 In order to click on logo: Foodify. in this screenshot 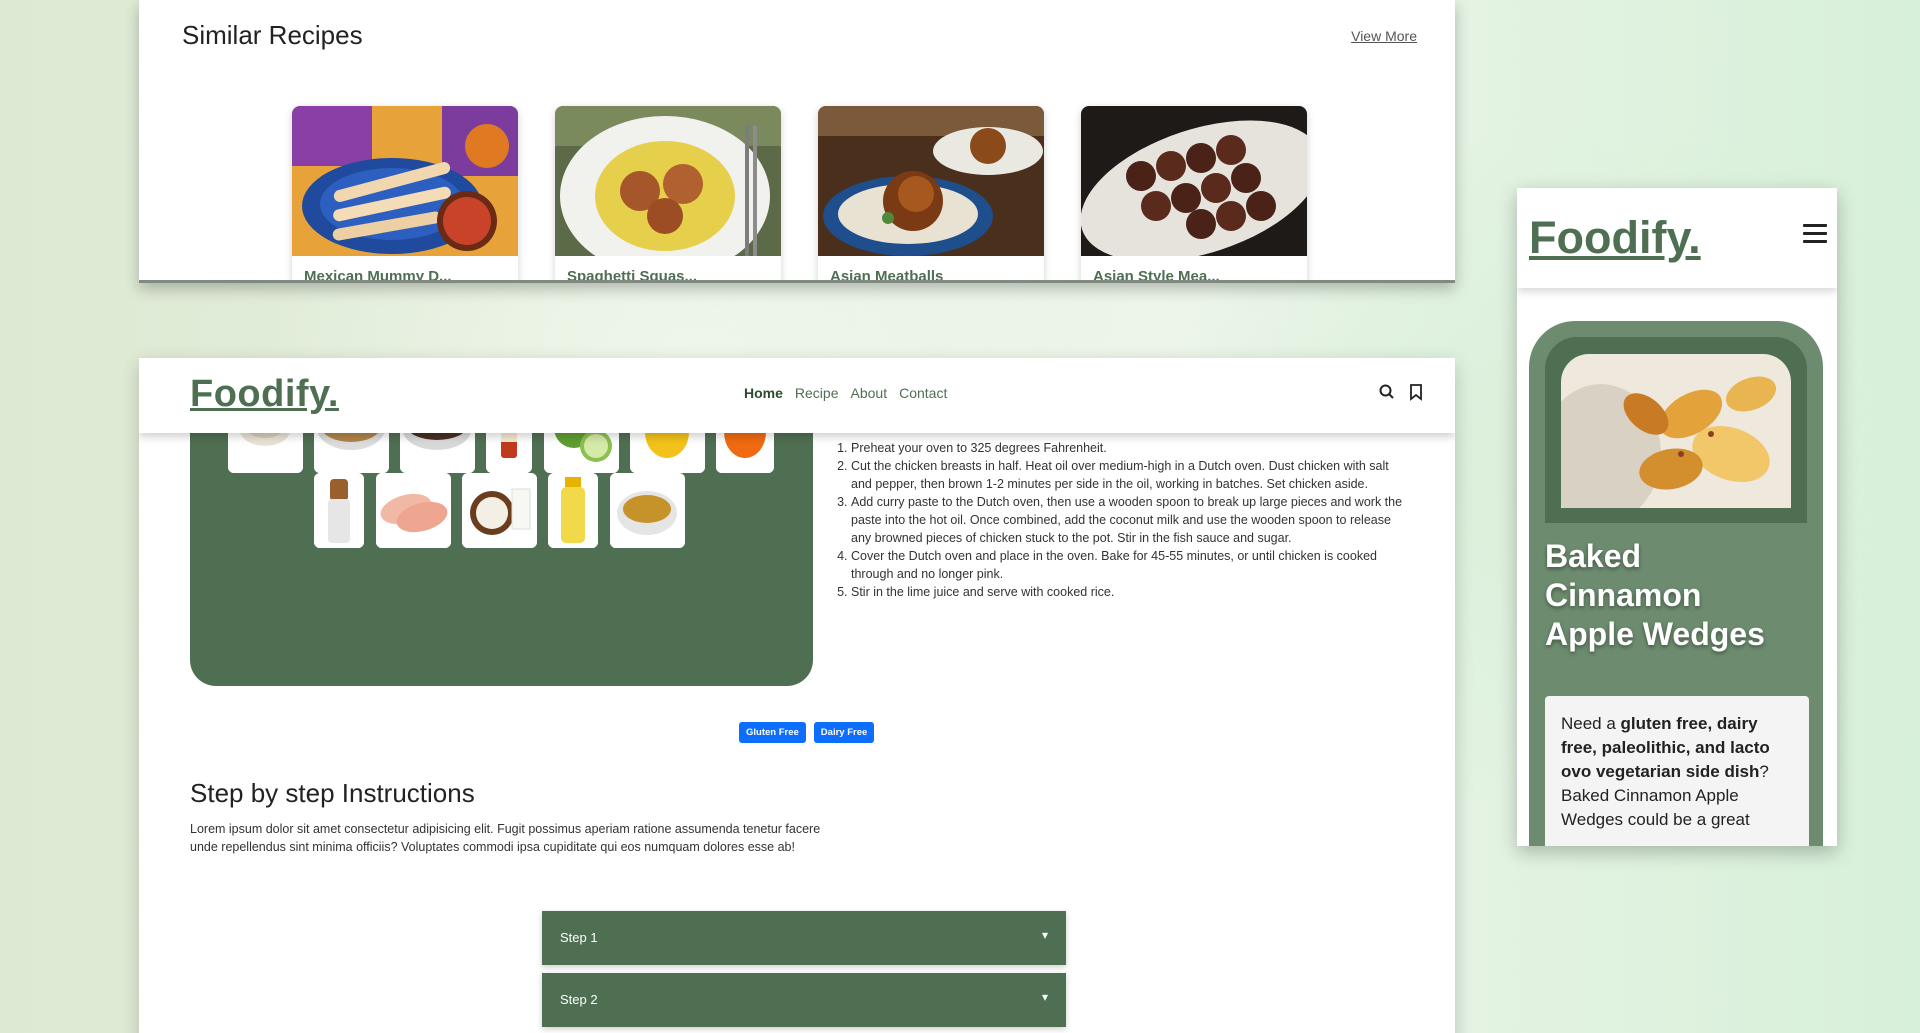, I will do `click(264, 394)`.